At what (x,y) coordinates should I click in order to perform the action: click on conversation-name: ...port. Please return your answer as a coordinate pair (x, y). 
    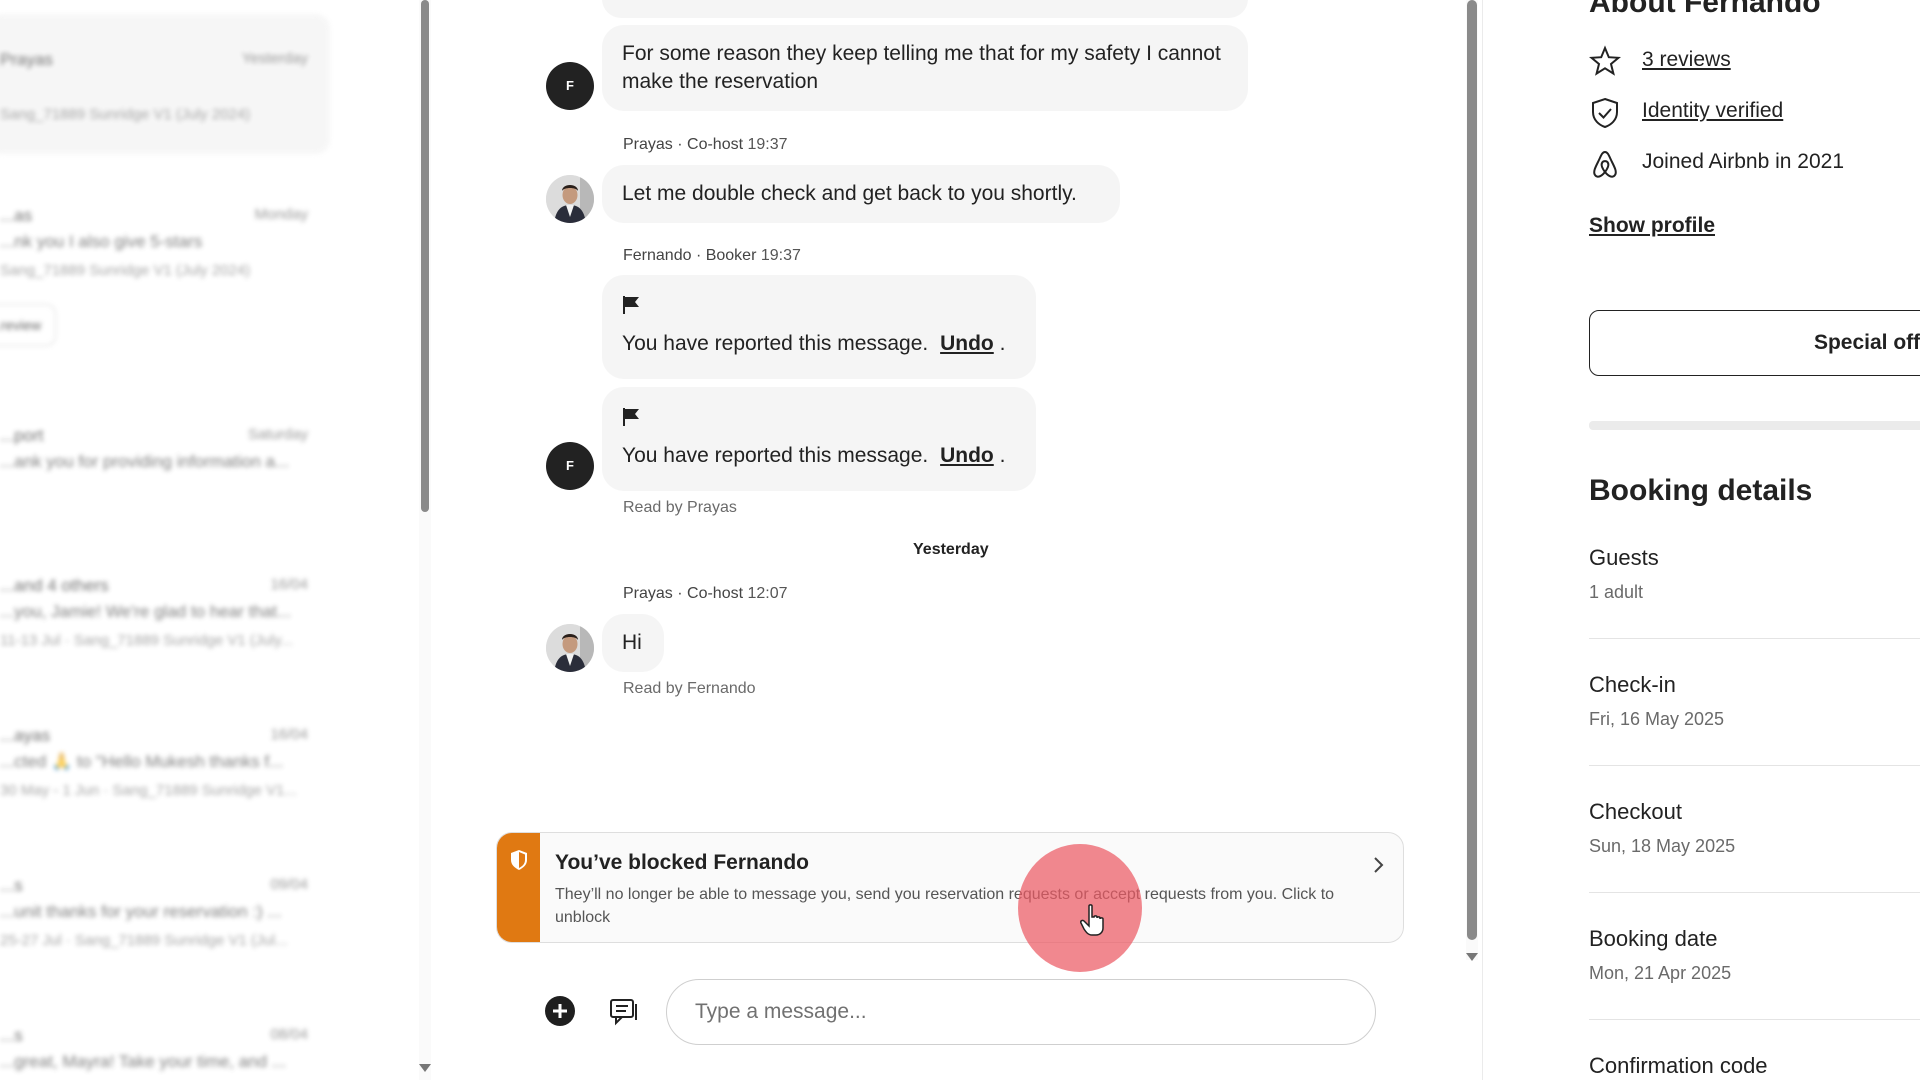
    Looking at the image, I should click on (22, 435).